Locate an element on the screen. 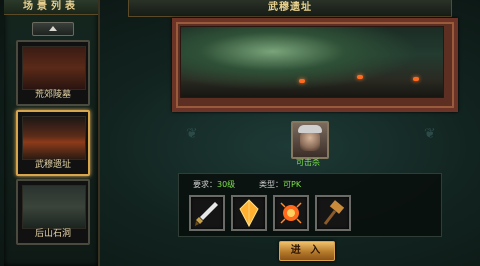 The height and width of the screenshot is (266, 480). portrait-helmet is located at coordinates (310, 129).